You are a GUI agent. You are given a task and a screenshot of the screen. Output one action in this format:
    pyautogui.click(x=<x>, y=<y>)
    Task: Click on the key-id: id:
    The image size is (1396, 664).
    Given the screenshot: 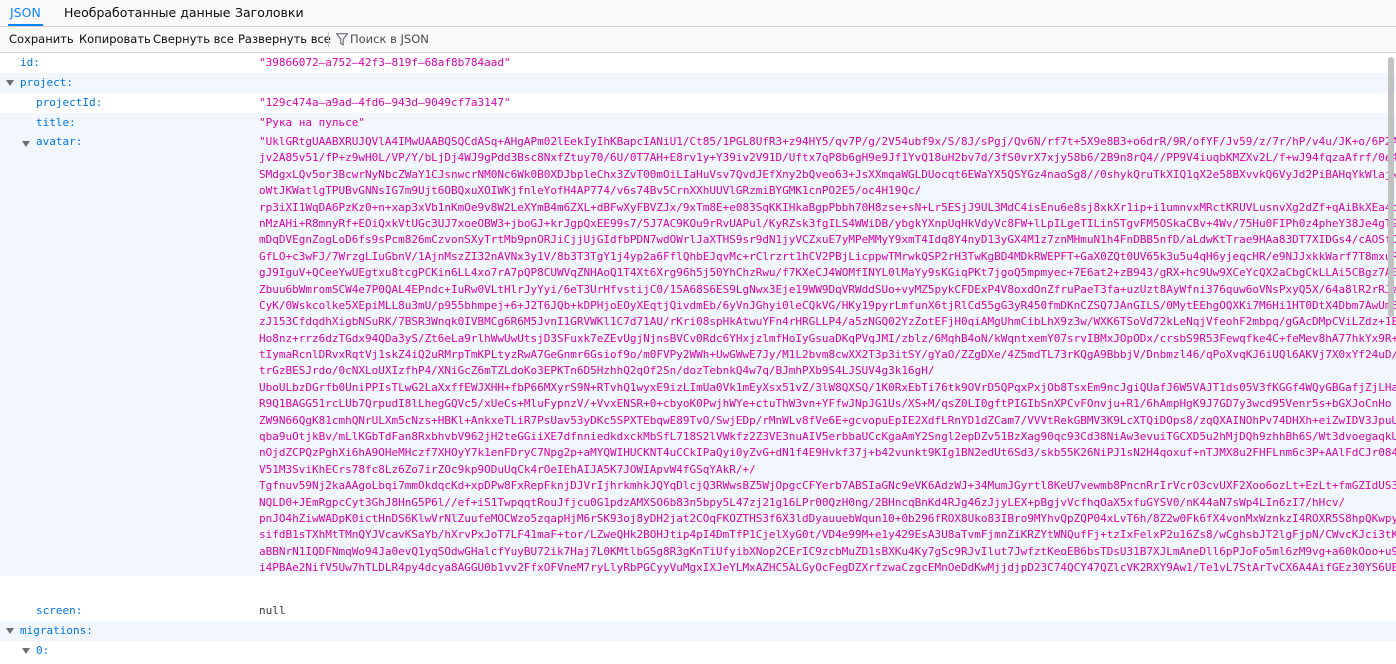 What is the action you would take?
    pyautogui.click(x=30, y=62)
    